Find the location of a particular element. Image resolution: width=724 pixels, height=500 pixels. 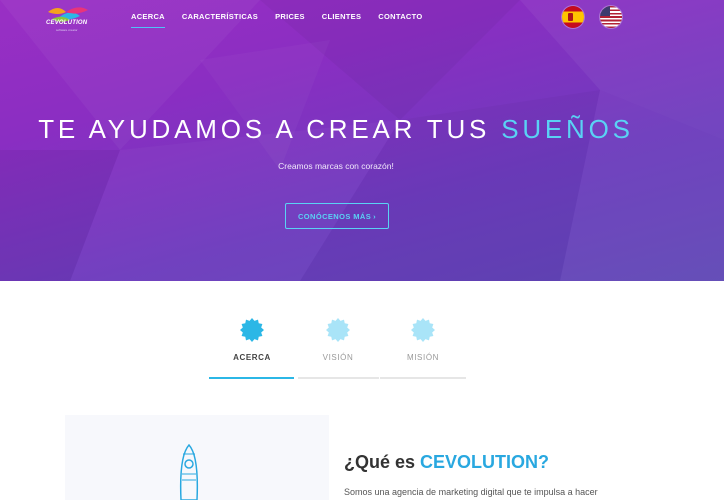

hero-title: TE AYUDAMOS A CREAR TUS SUEÑOS is located at coordinates (336, 129).